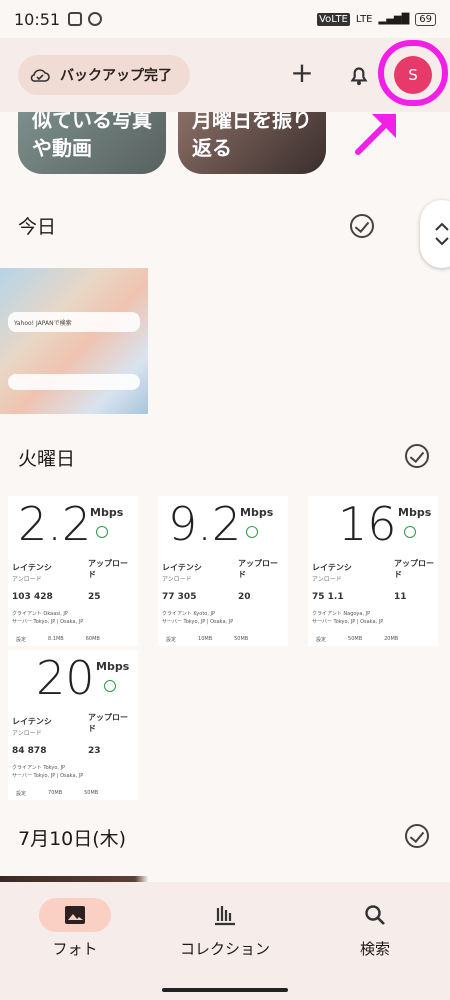 The width and height of the screenshot is (450, 1000). What do you see at coordinates (425, 19) in the screenshot?
I see `battery-icon: 69` at bounding box center [425, 19].